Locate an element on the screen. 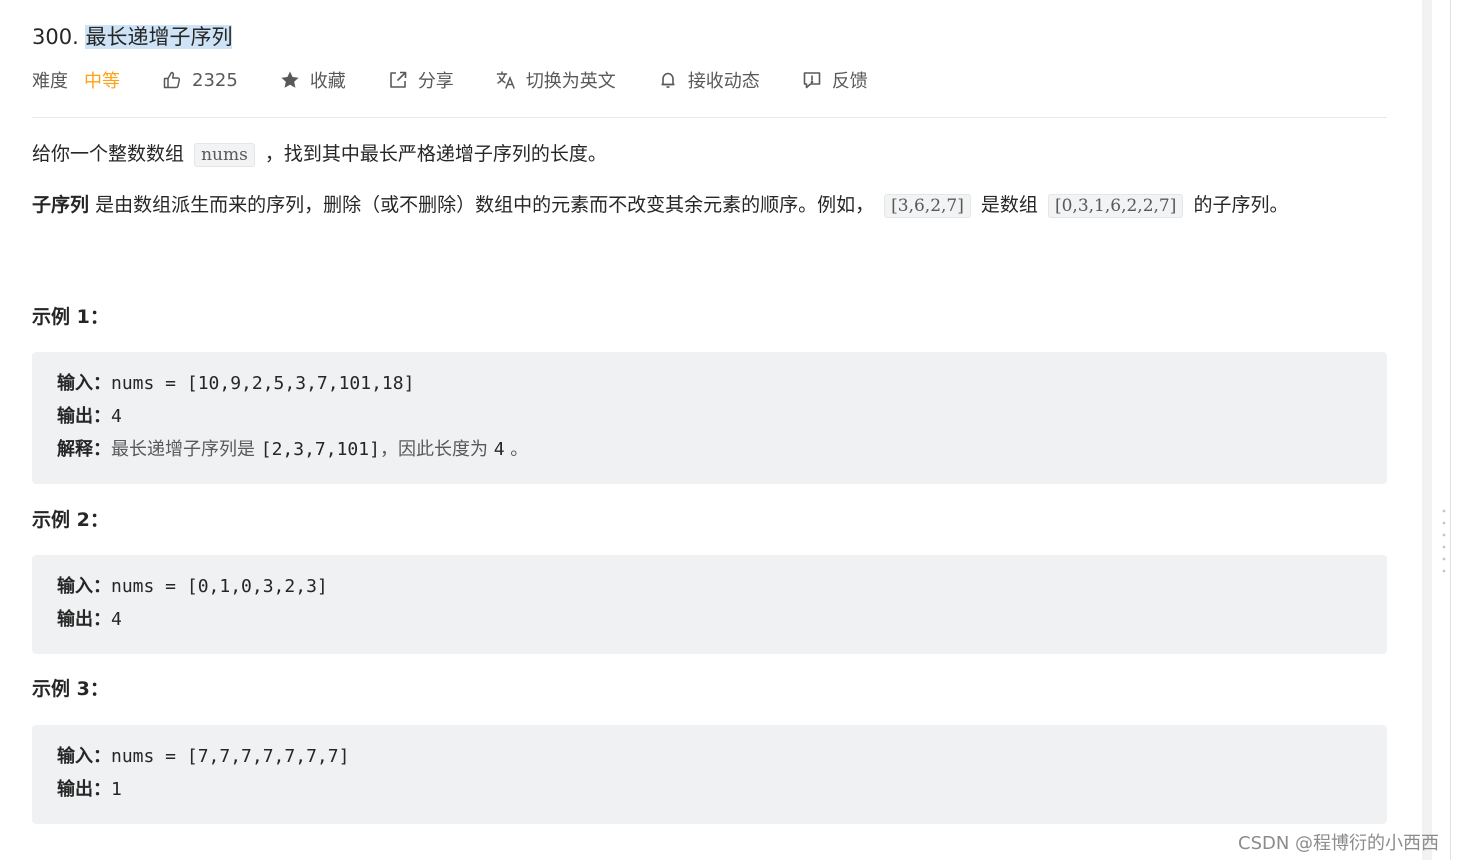  problem-meta-bar: 难度 中等 2325 收藏 分享 切换为英文 接收动态 反馈 is located at coordinates (471, 80).